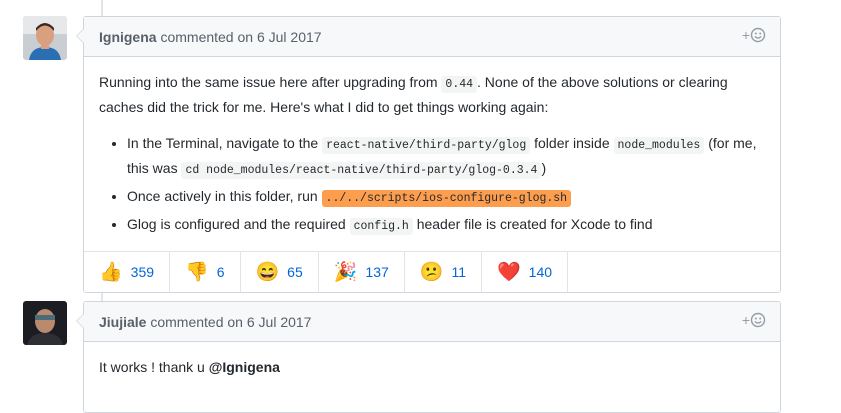 The height and width of the screenshot is (413, 841). What do you see at coordinates (238, 224) in the screenshot?
I see `text: Glog is configured and the required` at bounding box center [238, 224].